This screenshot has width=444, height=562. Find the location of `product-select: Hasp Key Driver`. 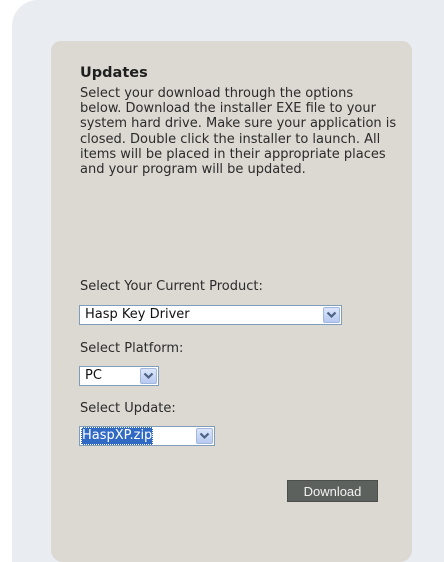

product-select: Hasp Key Driver is located at coordinates (210, 315).